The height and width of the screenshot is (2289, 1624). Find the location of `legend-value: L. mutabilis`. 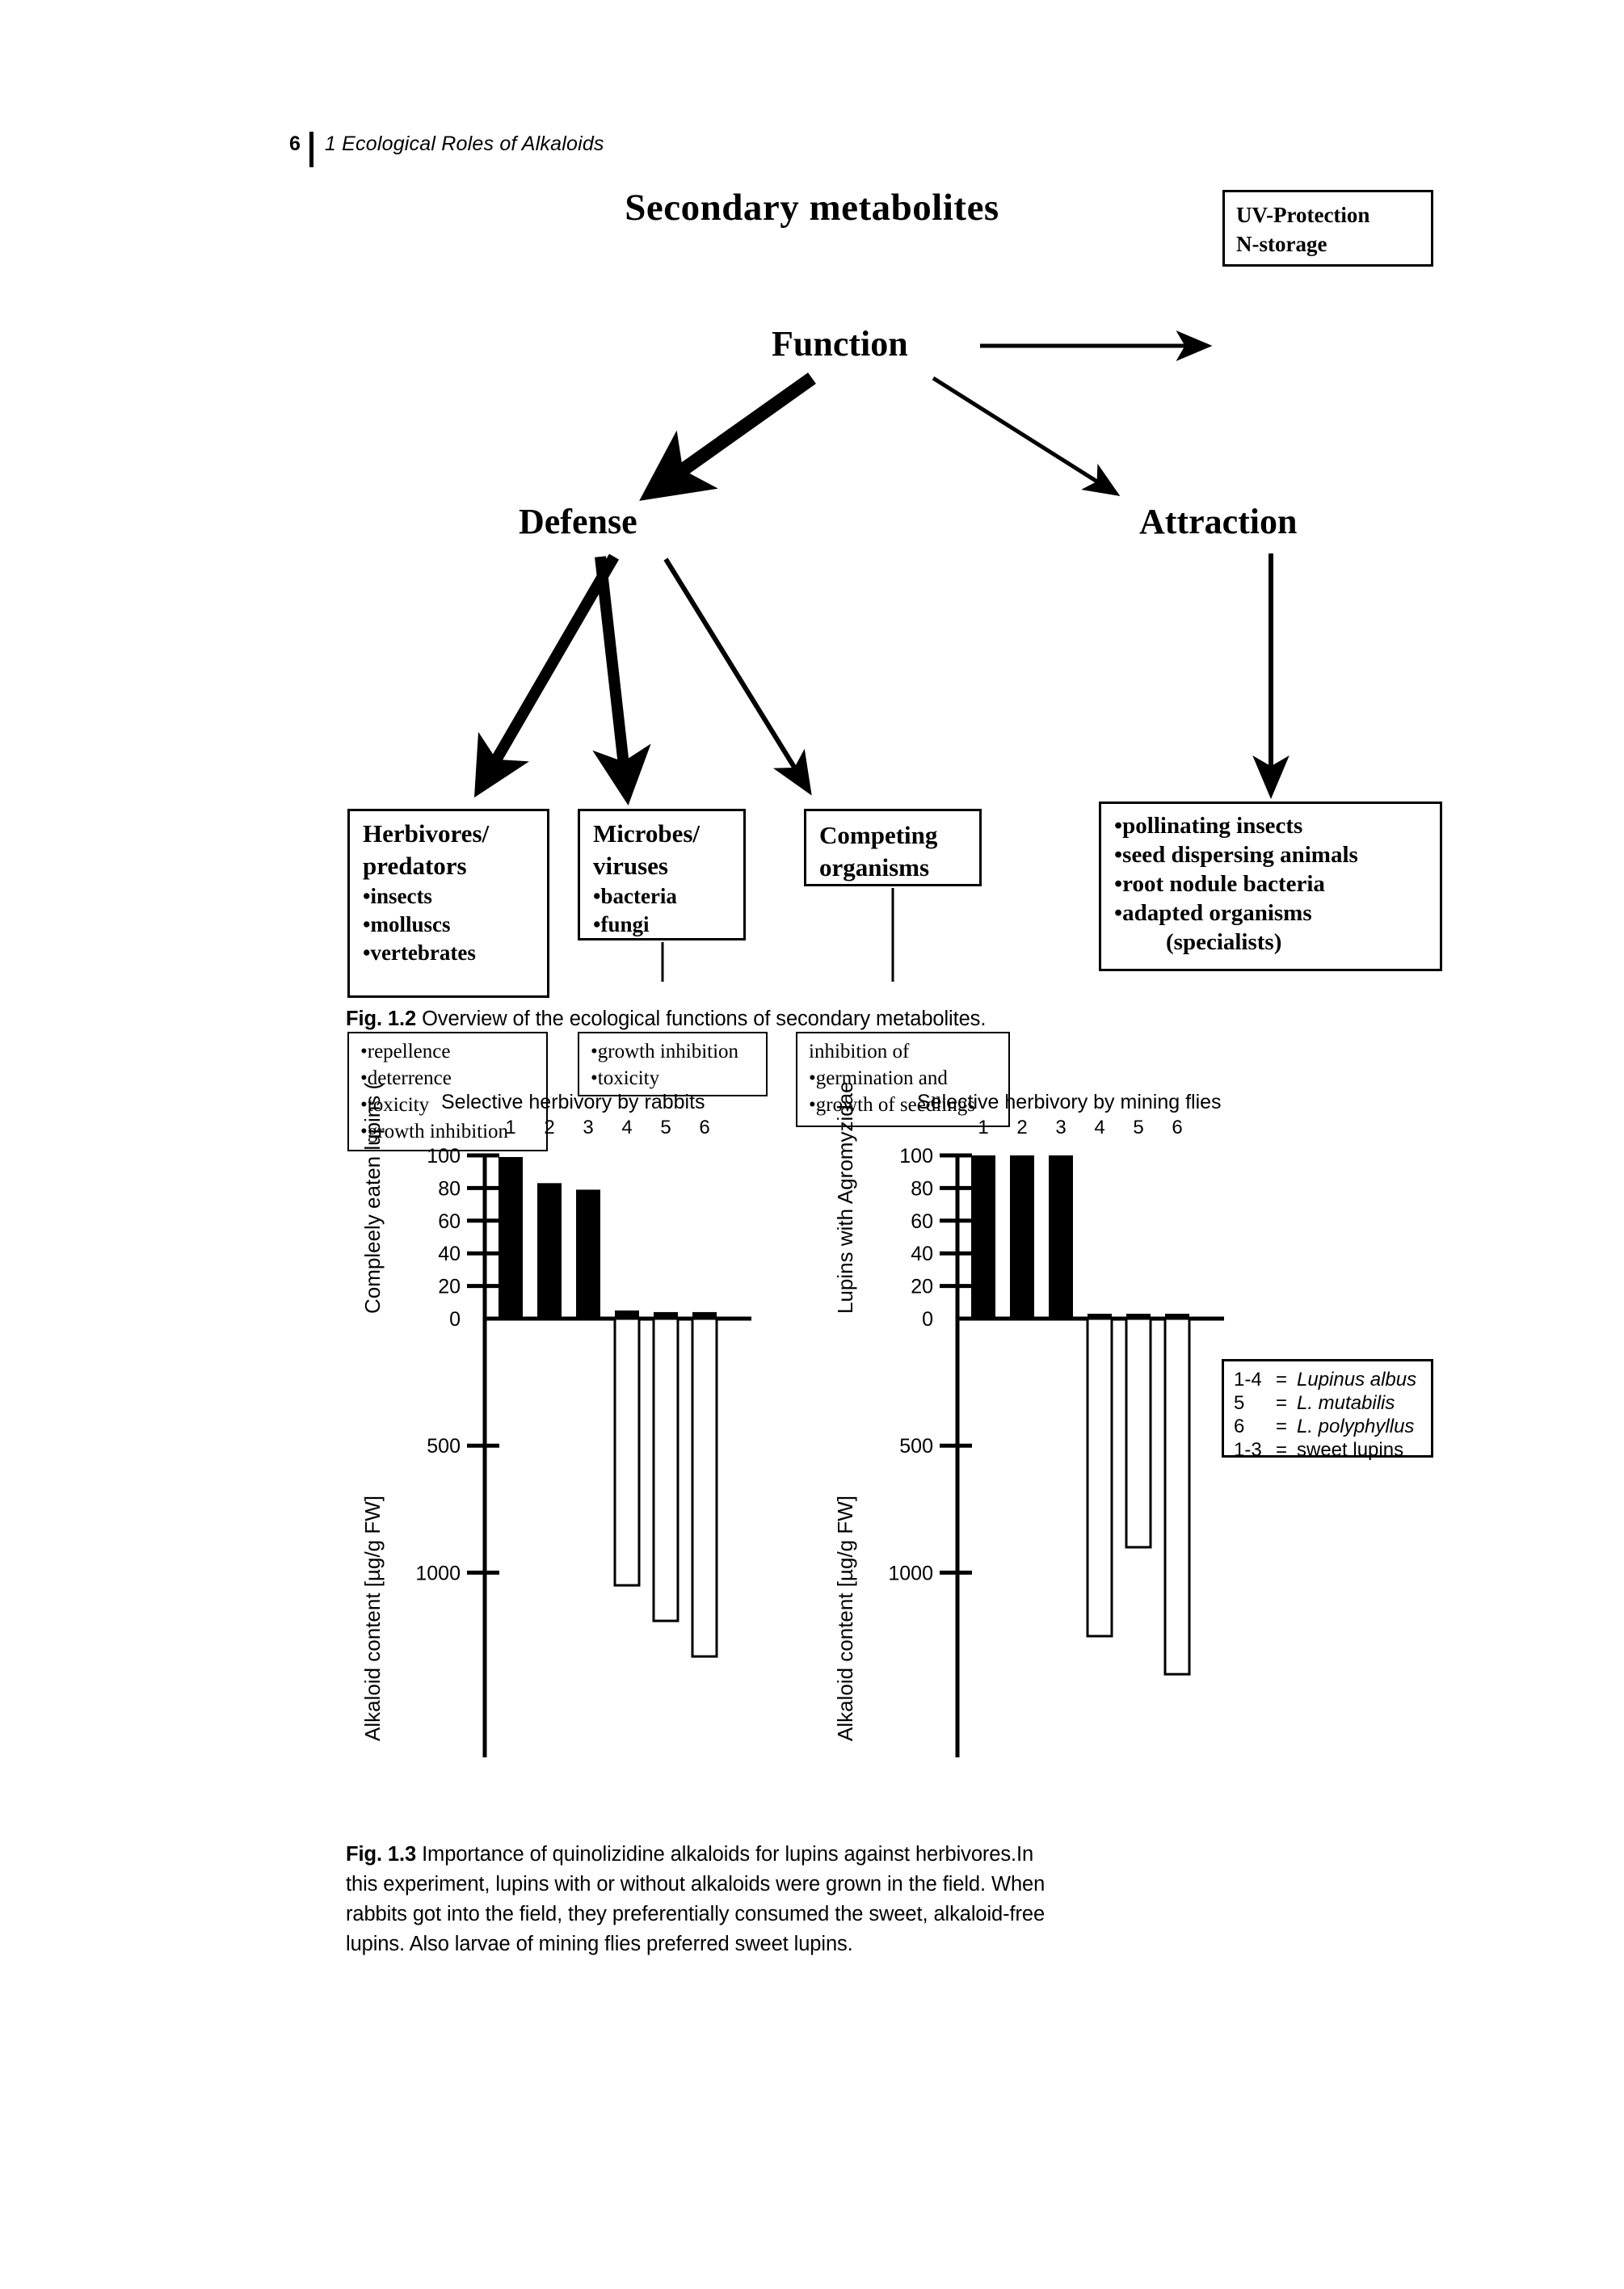

legend-value: L. mutabilis is located at coordinates (1346, 1403).